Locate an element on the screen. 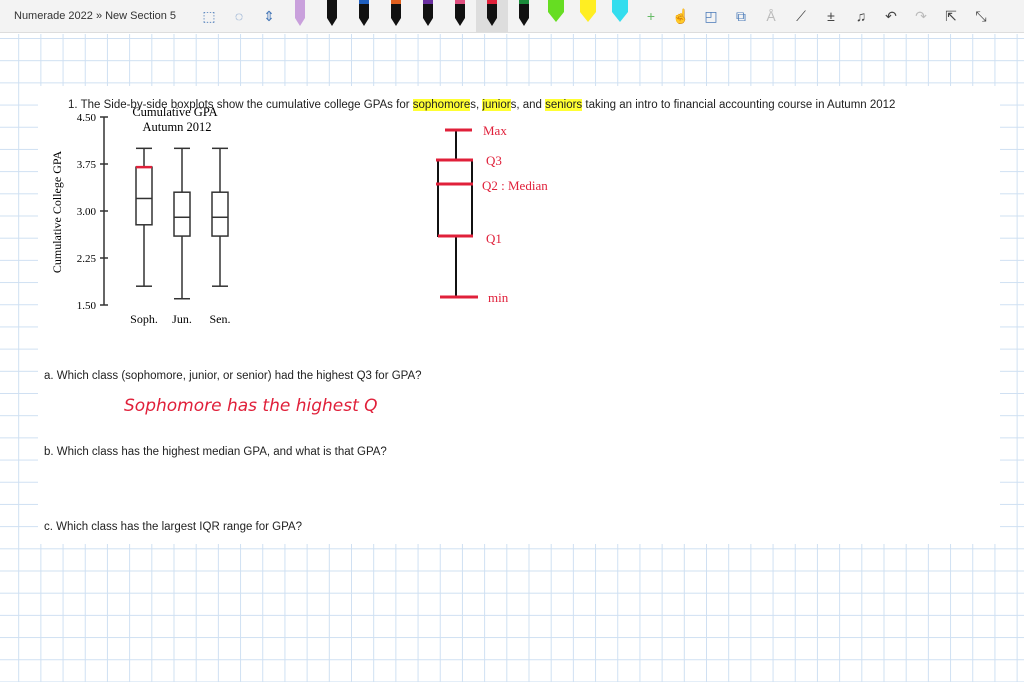 The width and height of the screenshot is (1024, 682). ruler-icon: ⟋ is located at coordinates (801, 16).